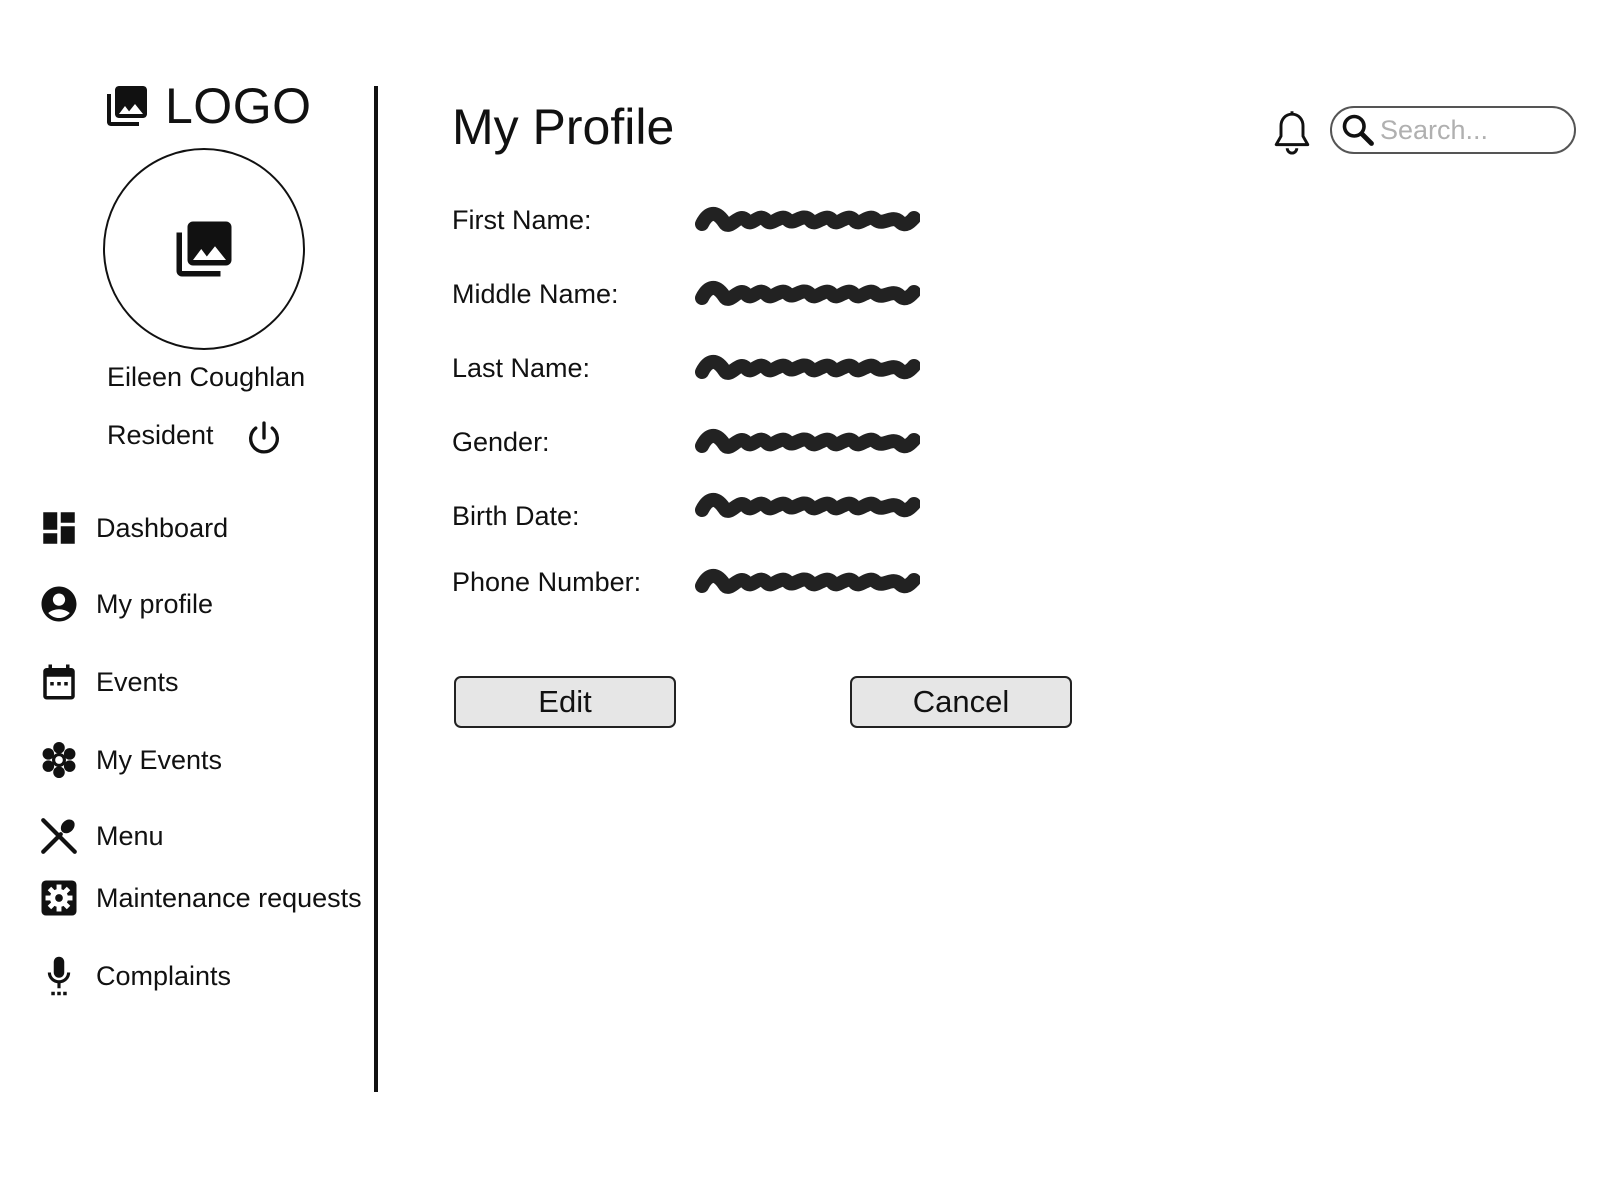 The height and width of the screenshot is (1200, 1600). I want to click on sidebar-item-events: Events, so click(107, 682).